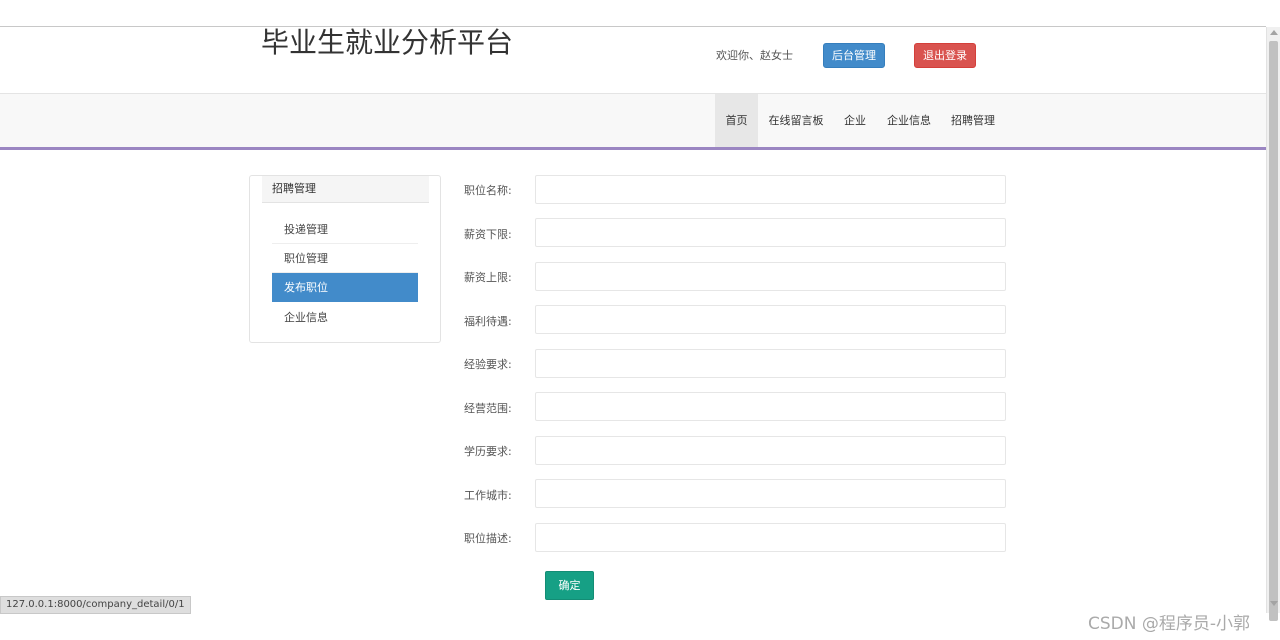 The height and width of the screenshot is (640, 1280). What do you see at coordinates (1274, 603) in the screenshot?
I see `scroll-down-arrow-icon` at bounding box center [1274, 603].